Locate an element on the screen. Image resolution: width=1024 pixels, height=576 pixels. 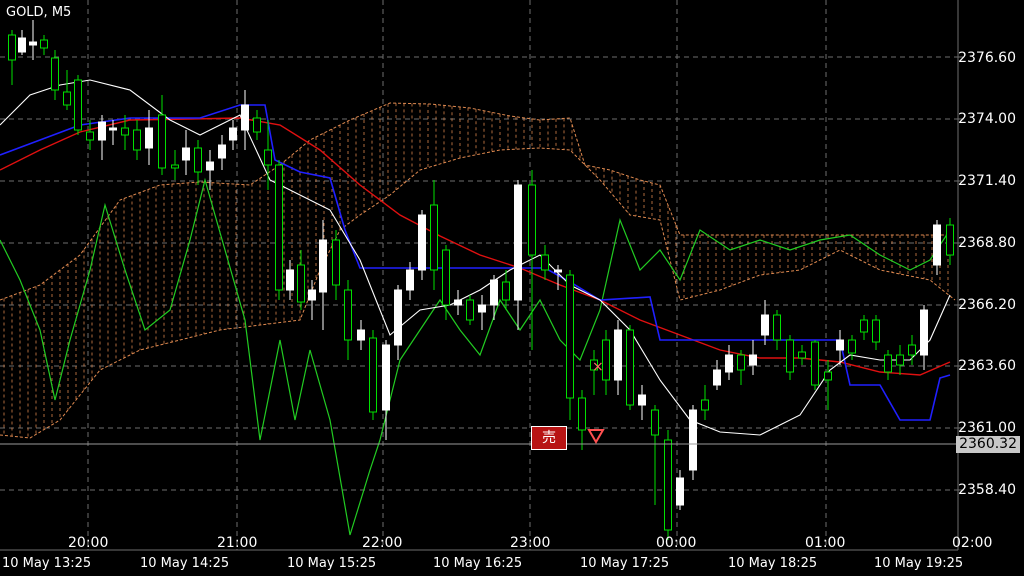
date-tick: 10 May 19:25 is located at coordinates (919, 563).